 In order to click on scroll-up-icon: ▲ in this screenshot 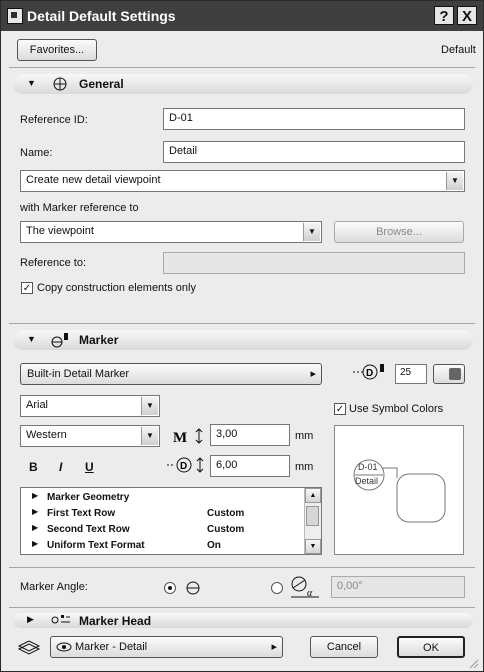, I will do `click(313, 495)`.